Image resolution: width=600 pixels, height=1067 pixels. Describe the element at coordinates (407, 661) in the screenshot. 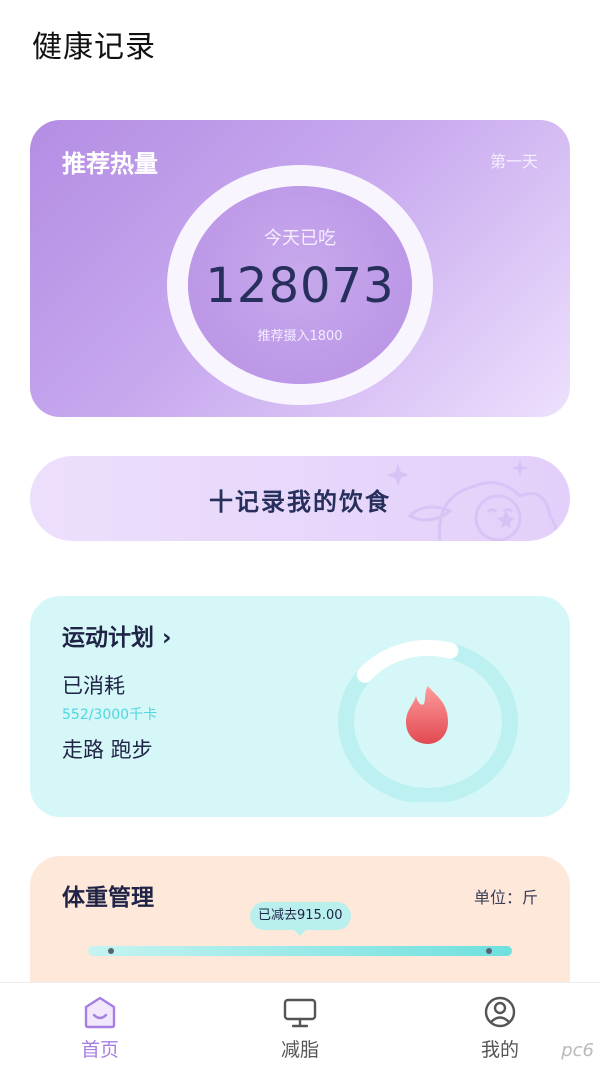

I see `exercise-progress-arc` at that location.